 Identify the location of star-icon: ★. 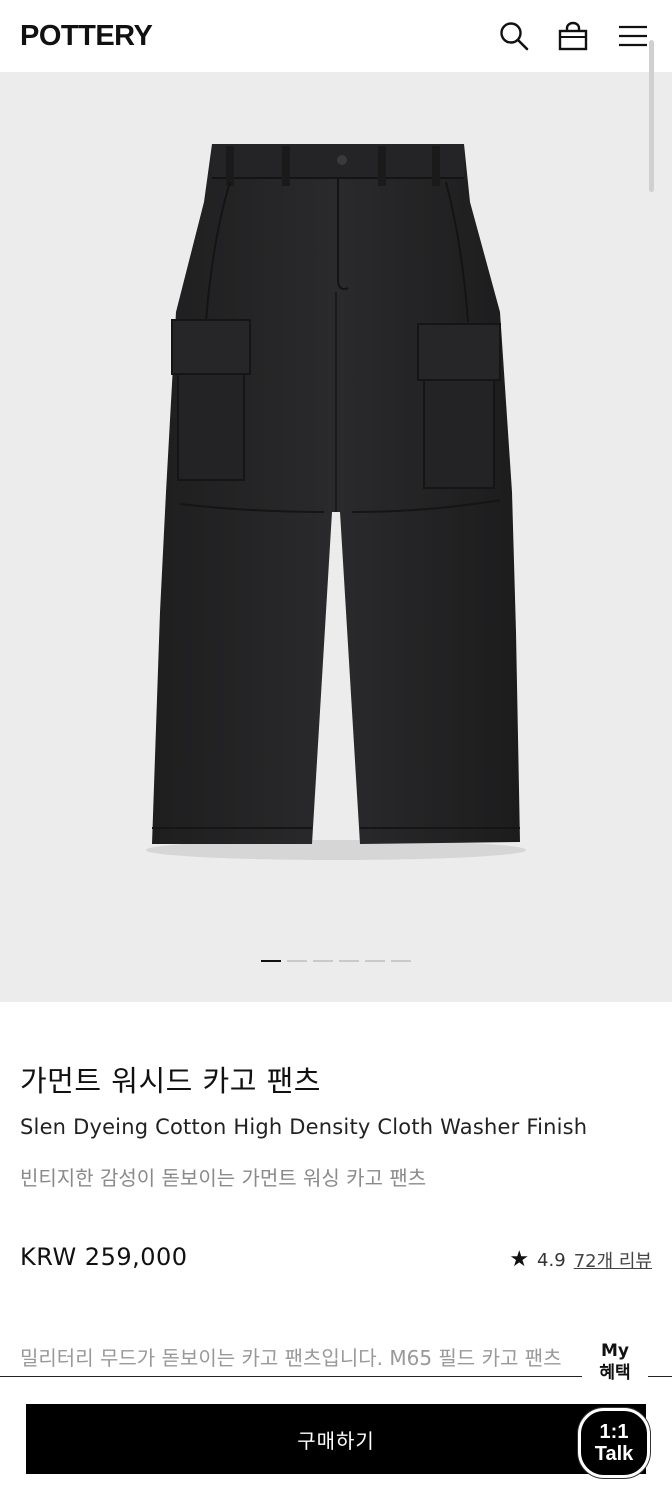
(519, 1259).